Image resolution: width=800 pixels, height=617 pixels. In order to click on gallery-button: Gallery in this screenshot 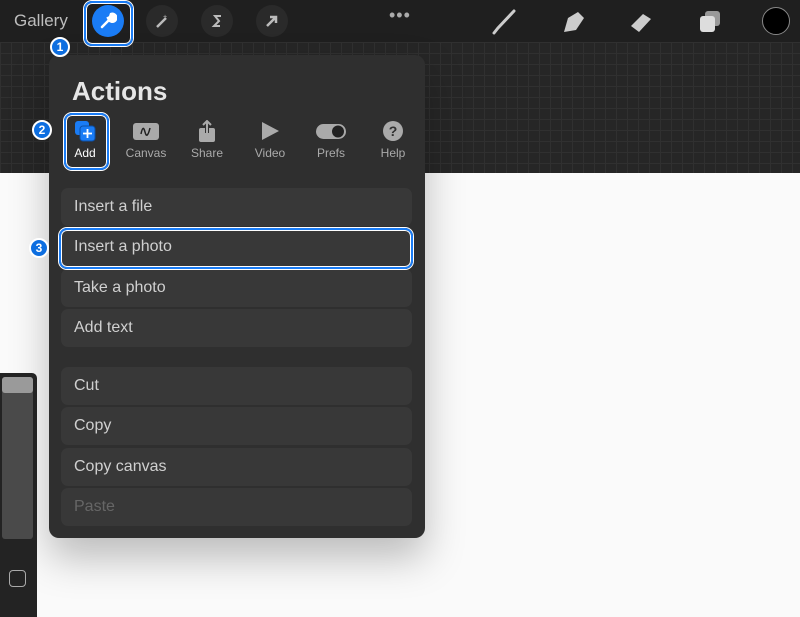, I will do `click(41, 21)`.